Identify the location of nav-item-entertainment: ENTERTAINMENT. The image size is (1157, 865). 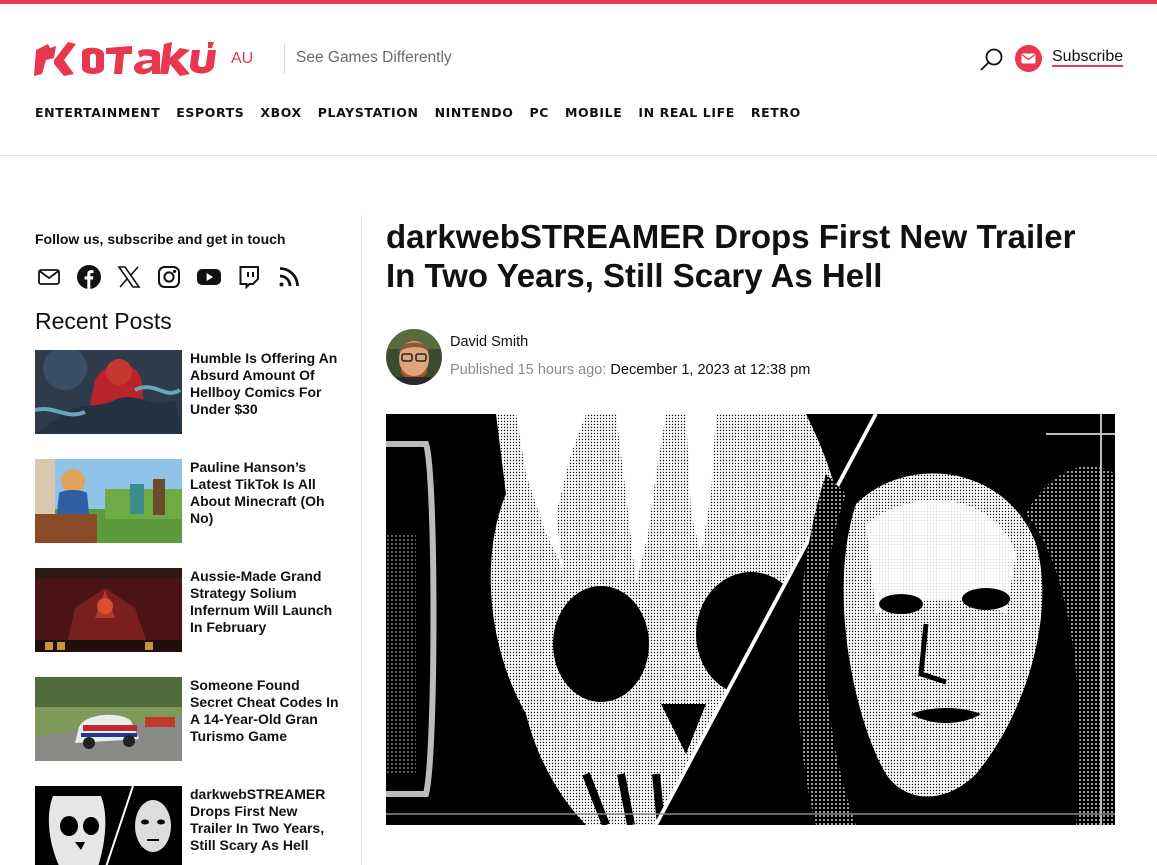
(97, 112).